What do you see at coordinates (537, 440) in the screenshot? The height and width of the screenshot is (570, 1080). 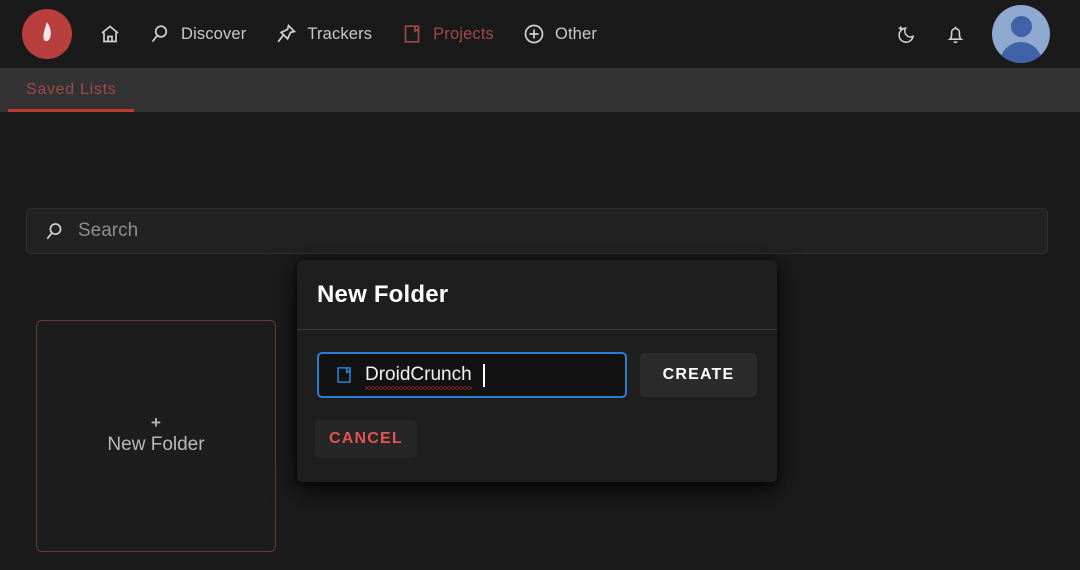 I see `dialog-footer: CANCEL` at bounding box center [537, 440].